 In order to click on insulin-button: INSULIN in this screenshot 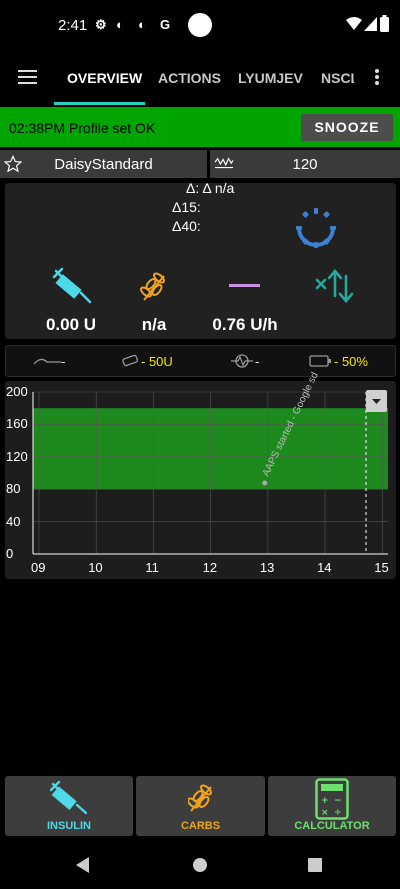, I will do `click(69, 806)`.